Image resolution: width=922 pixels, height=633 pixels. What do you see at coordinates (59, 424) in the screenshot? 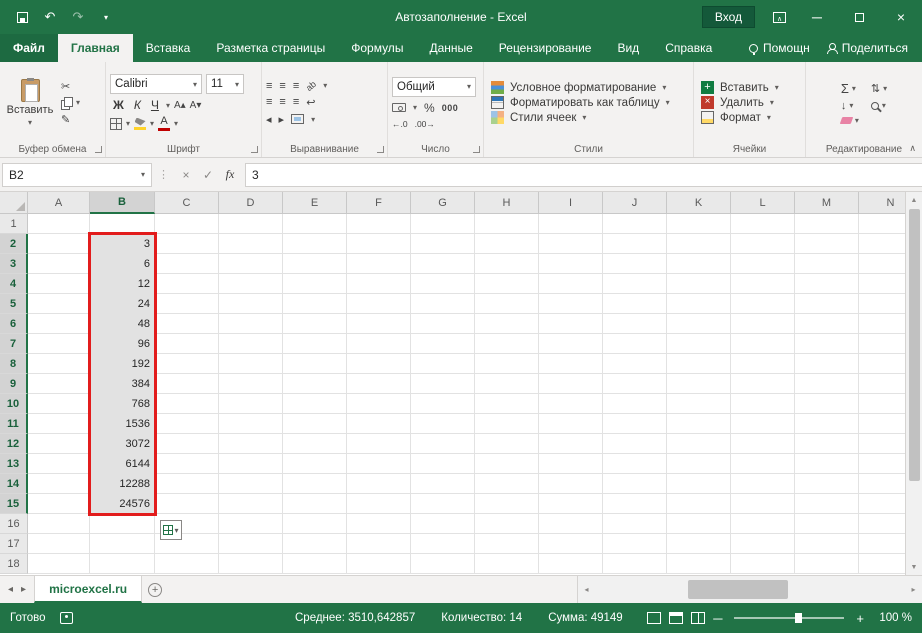
I see `cell-A11` at bounding box center [59, 424].